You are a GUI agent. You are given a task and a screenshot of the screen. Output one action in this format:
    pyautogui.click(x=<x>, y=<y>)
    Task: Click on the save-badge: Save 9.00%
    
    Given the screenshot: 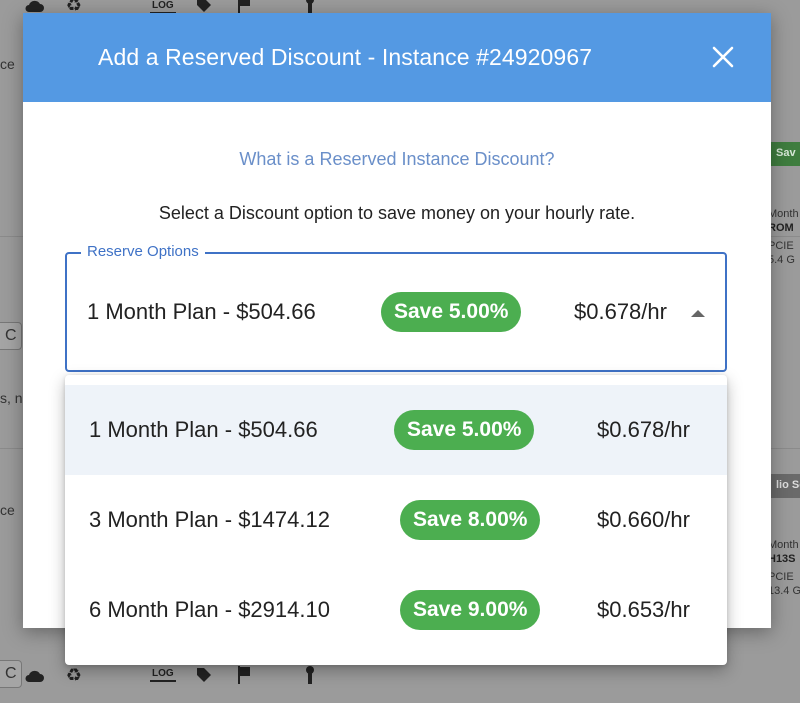 What is the action you would take?
    pyautogui.click(x=470, y=610)
    